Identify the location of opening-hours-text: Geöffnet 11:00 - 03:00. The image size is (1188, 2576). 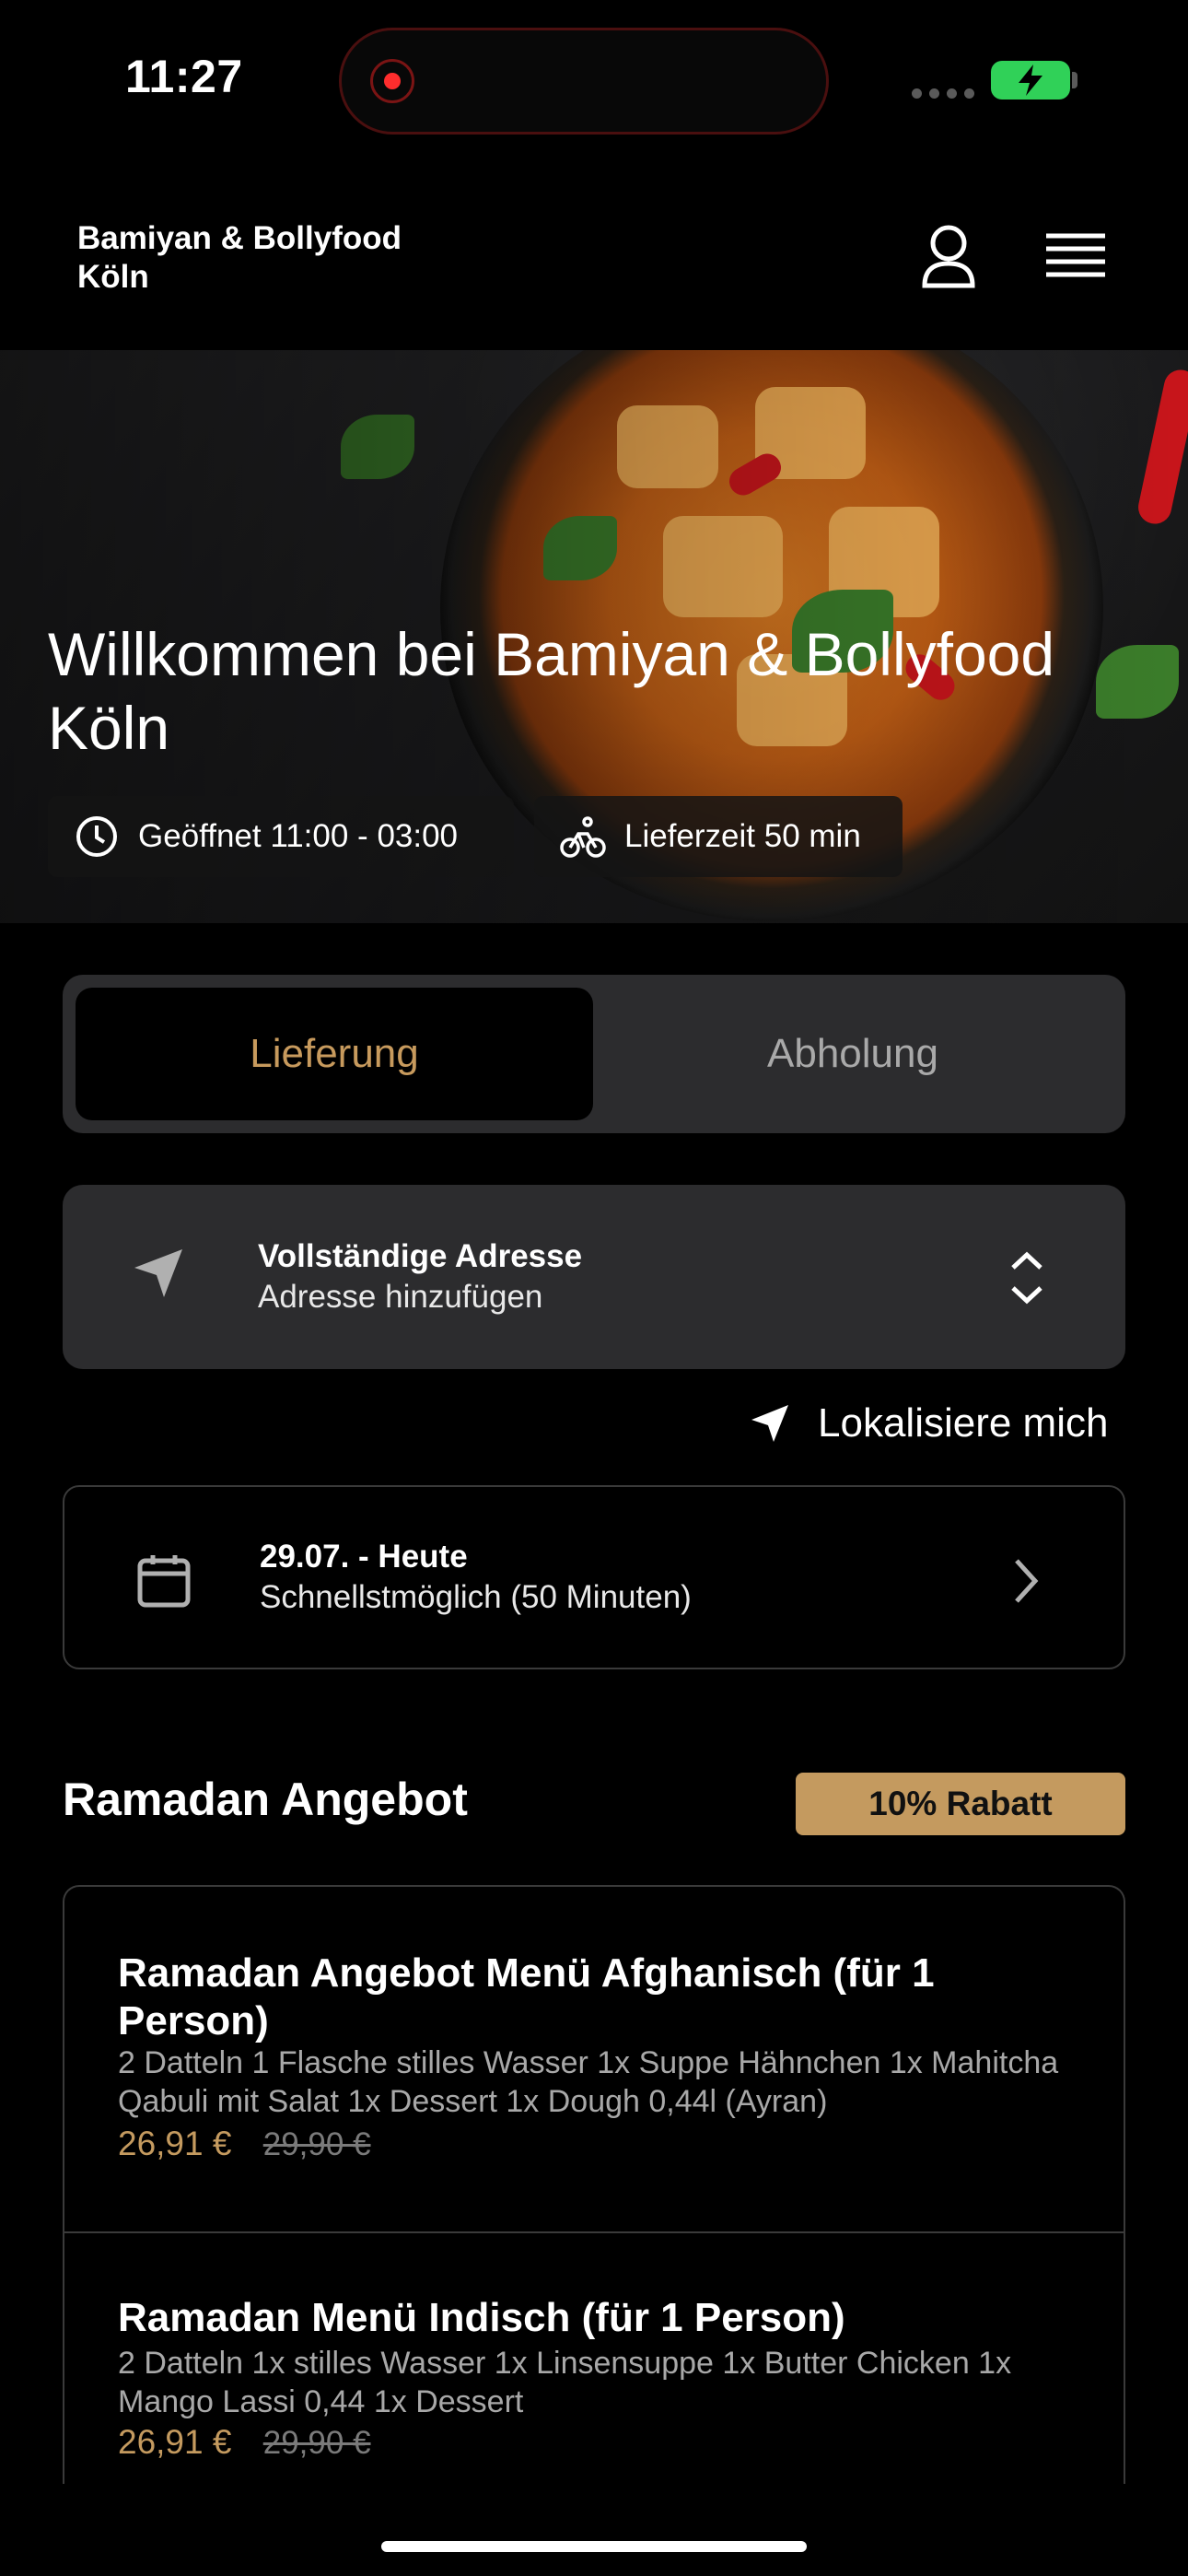
(298, 836).